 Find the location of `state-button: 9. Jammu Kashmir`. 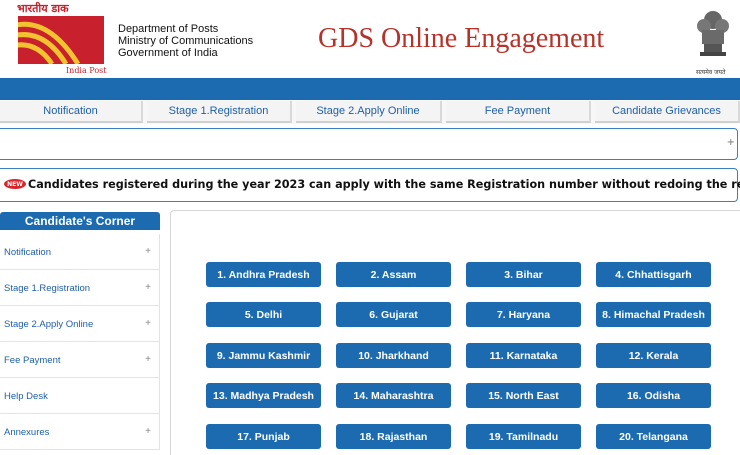

state-button: 9. Jammu Kashmir is located at coordinates (263, 355).